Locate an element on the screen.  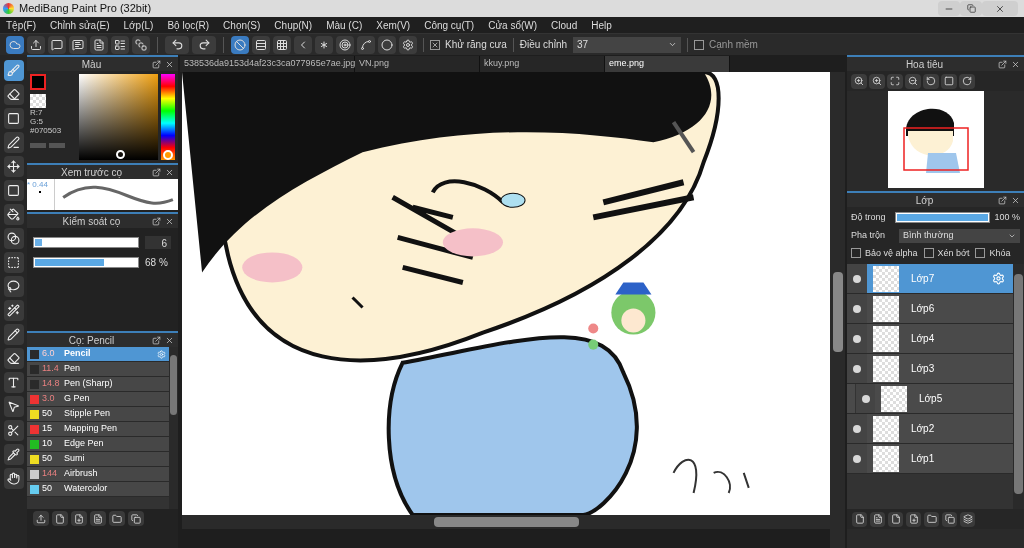
fit-button is located at coordinates (895, 81).